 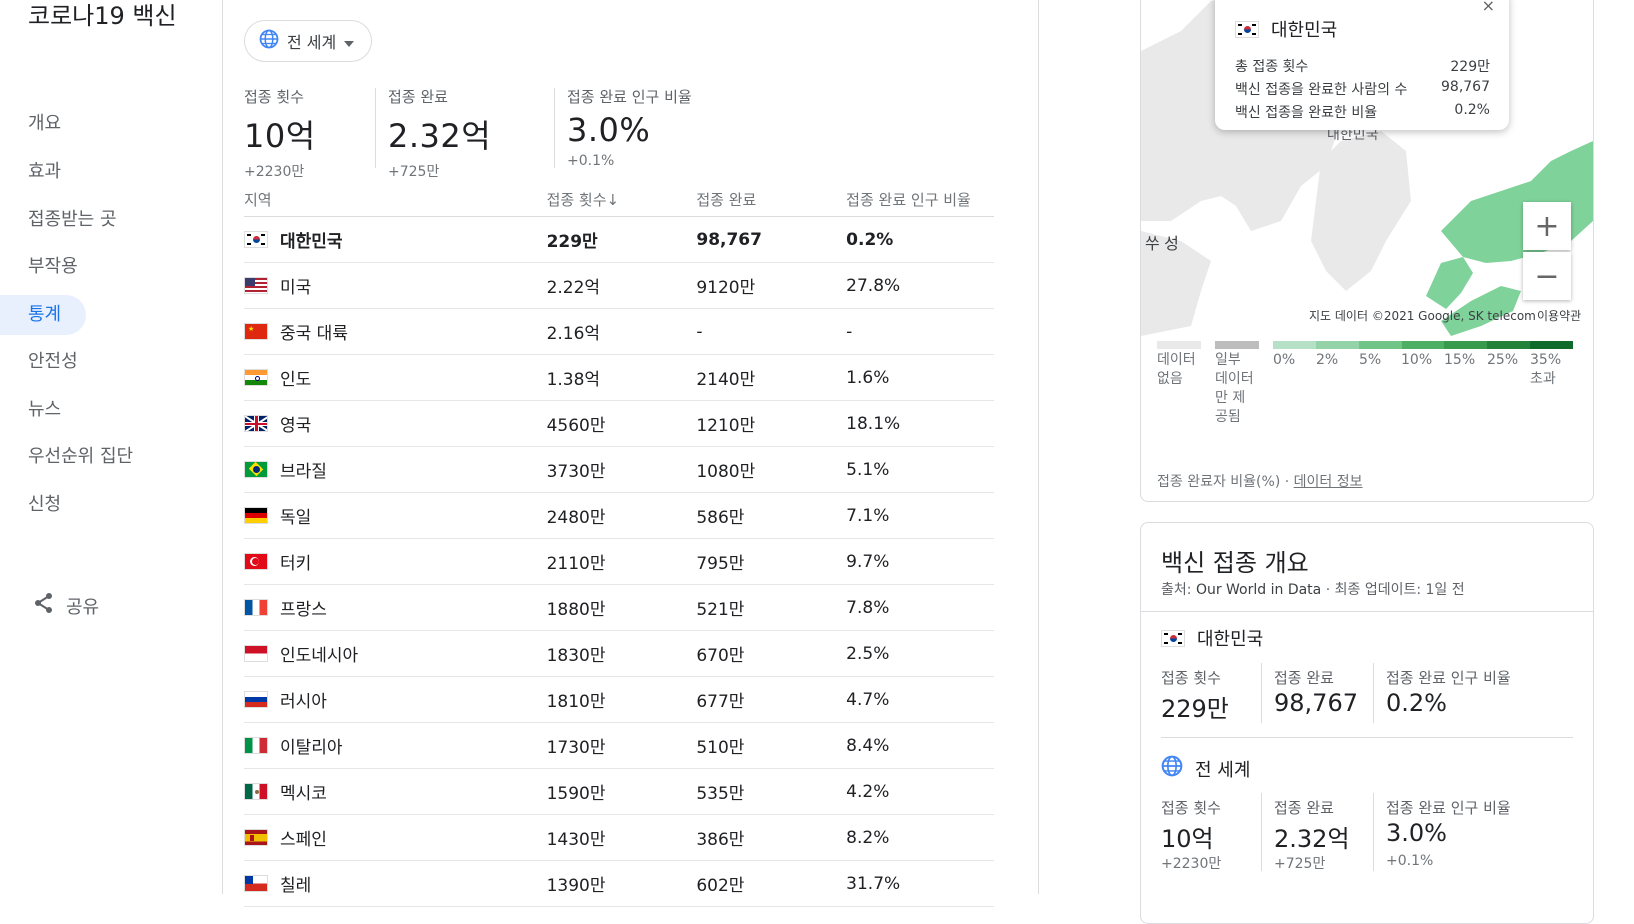 What do you see at coordinates (44, 410) in the screenshot?
I see `nav-item-news: 뉴스` at bounding box center [44, 410].